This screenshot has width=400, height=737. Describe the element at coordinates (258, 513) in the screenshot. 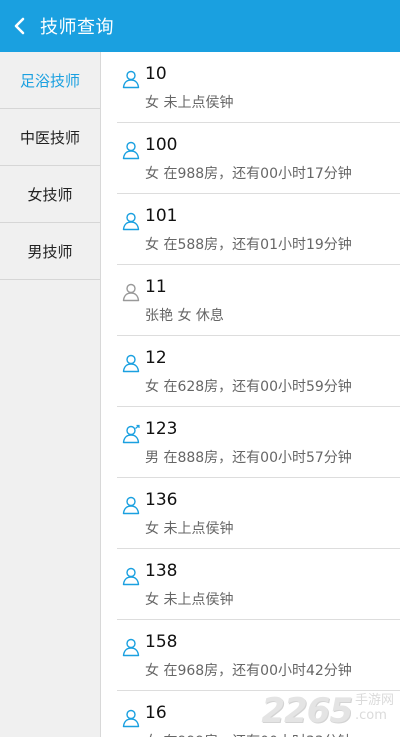

I see `technician-row: 136 女 未上点侯钟` at that location.